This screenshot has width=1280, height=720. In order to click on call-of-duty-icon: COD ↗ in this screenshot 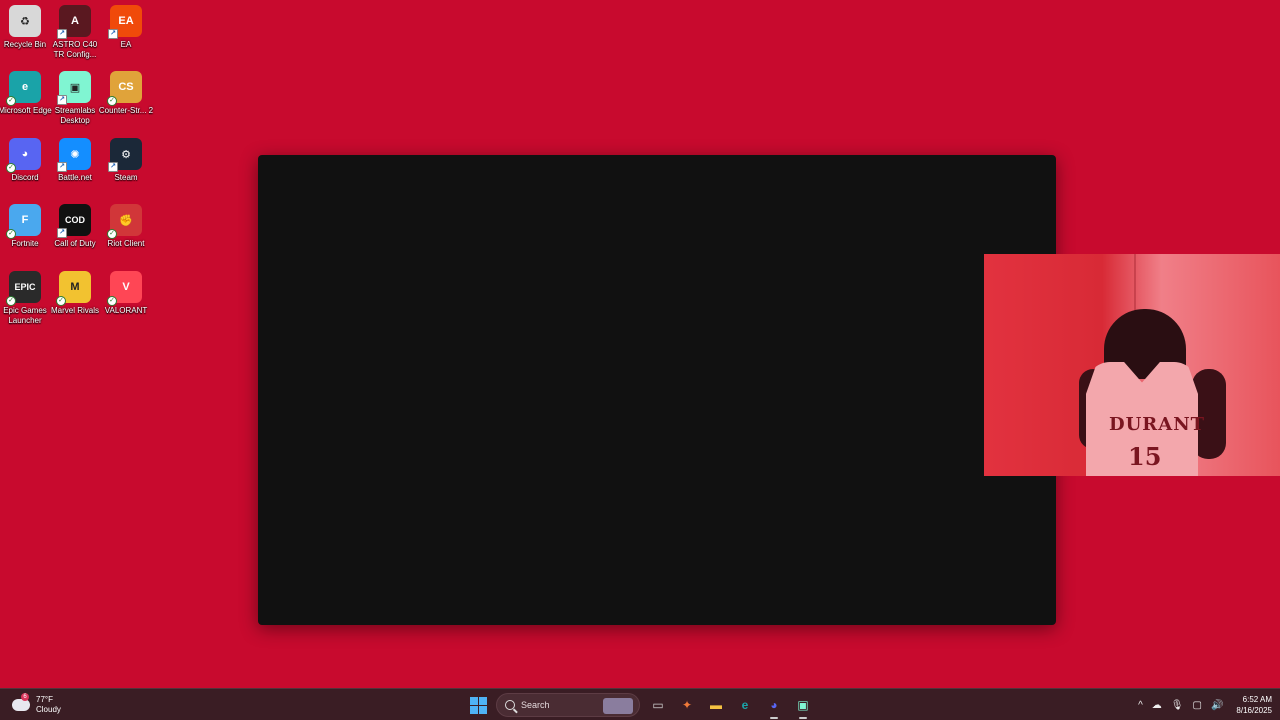, I will do `click(74, 221)`.